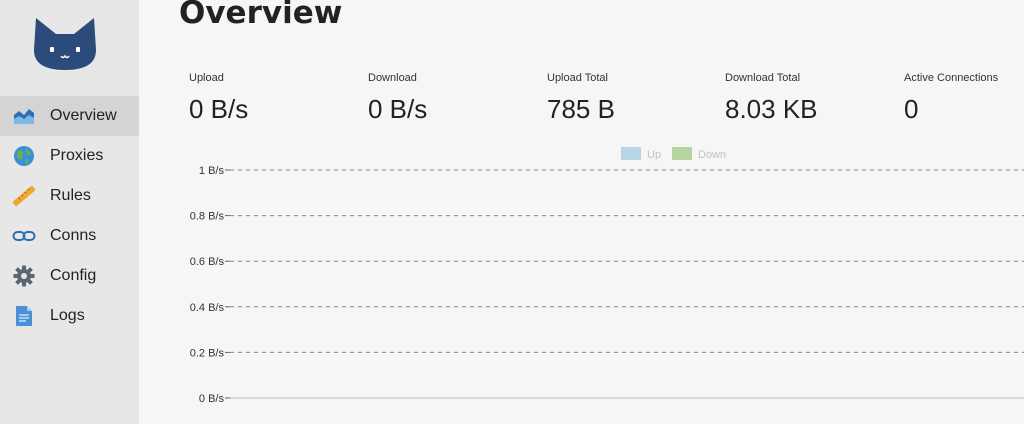  Describe the element at coordinates (392, 78) in the screenshot. I see `stat-label: Download` at that location.